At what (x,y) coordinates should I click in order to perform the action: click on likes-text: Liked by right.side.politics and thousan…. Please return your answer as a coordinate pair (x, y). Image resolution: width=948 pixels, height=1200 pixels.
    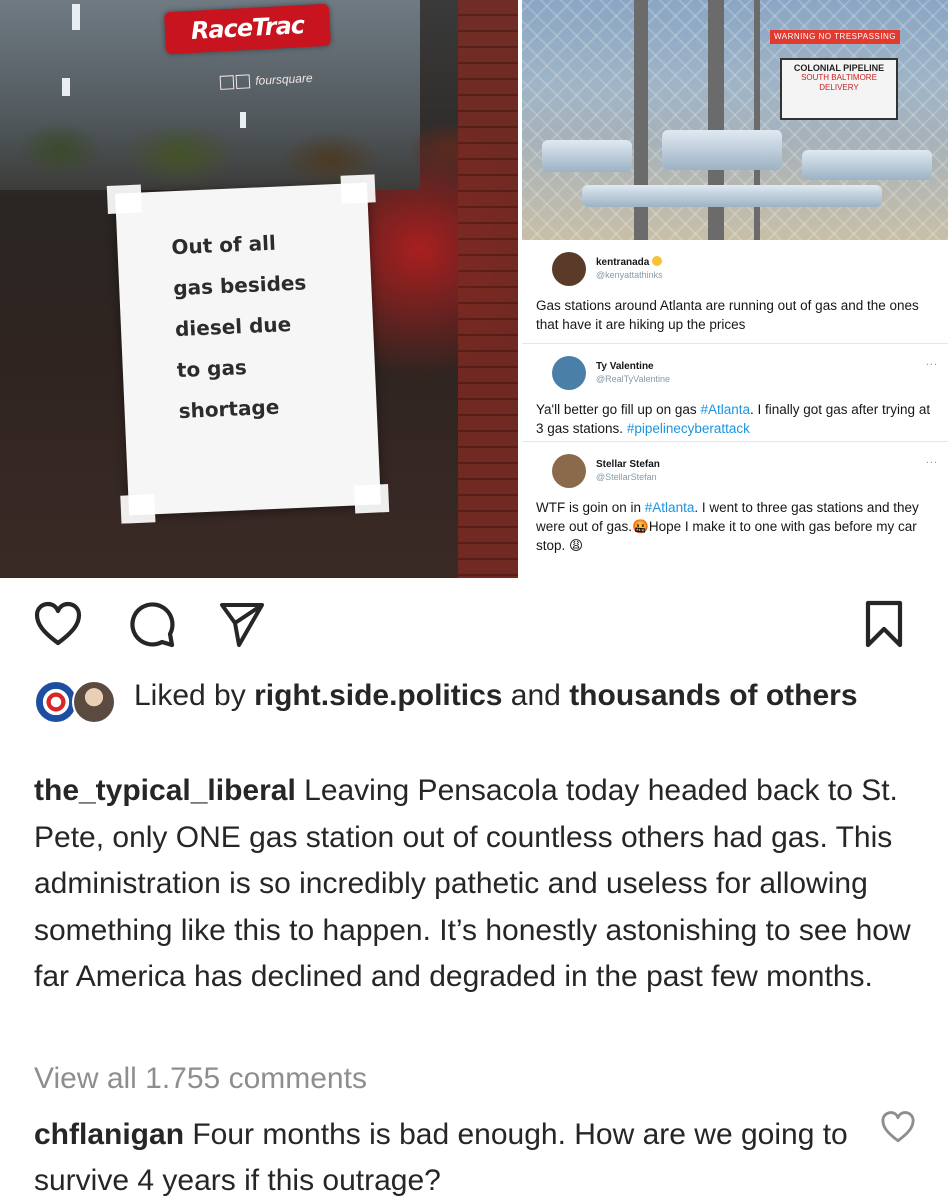
    Looking at the image, I should click on (489, 700).